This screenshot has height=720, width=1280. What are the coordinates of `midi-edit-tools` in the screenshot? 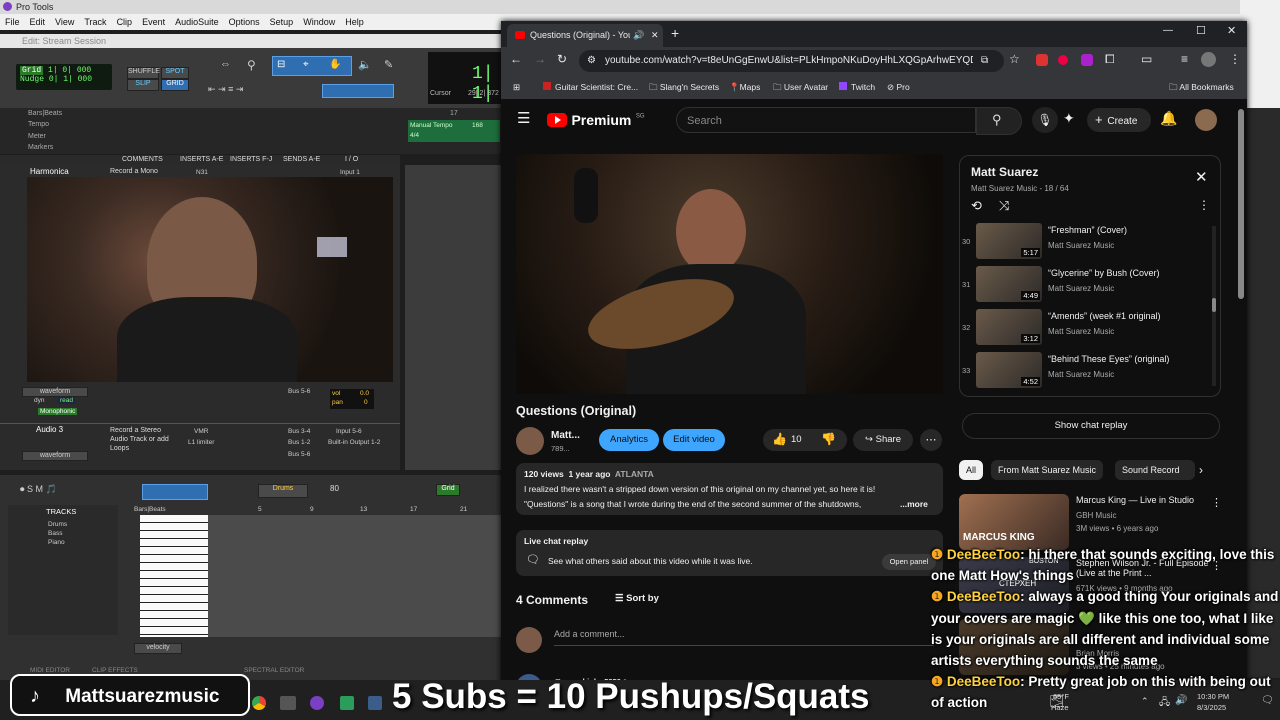 It's located at (175, 492).